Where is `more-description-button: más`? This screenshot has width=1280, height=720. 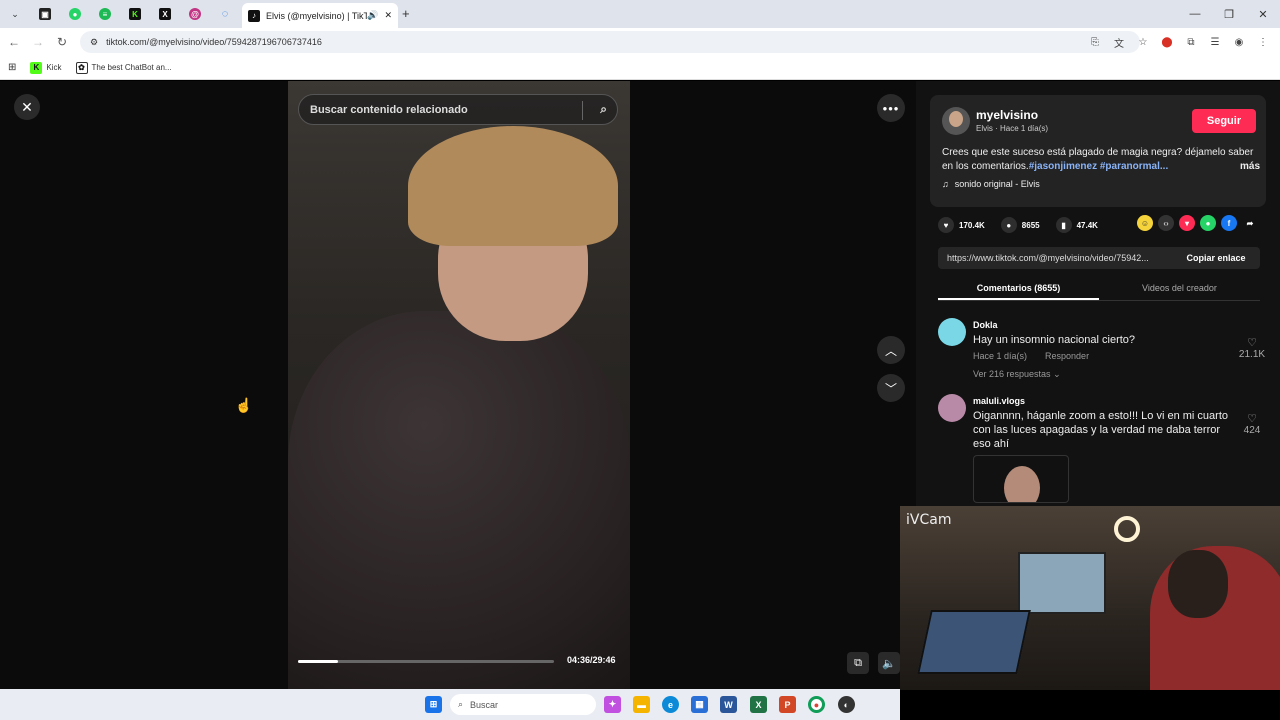
more-description-button: más is located at coordinates (1250, 167).